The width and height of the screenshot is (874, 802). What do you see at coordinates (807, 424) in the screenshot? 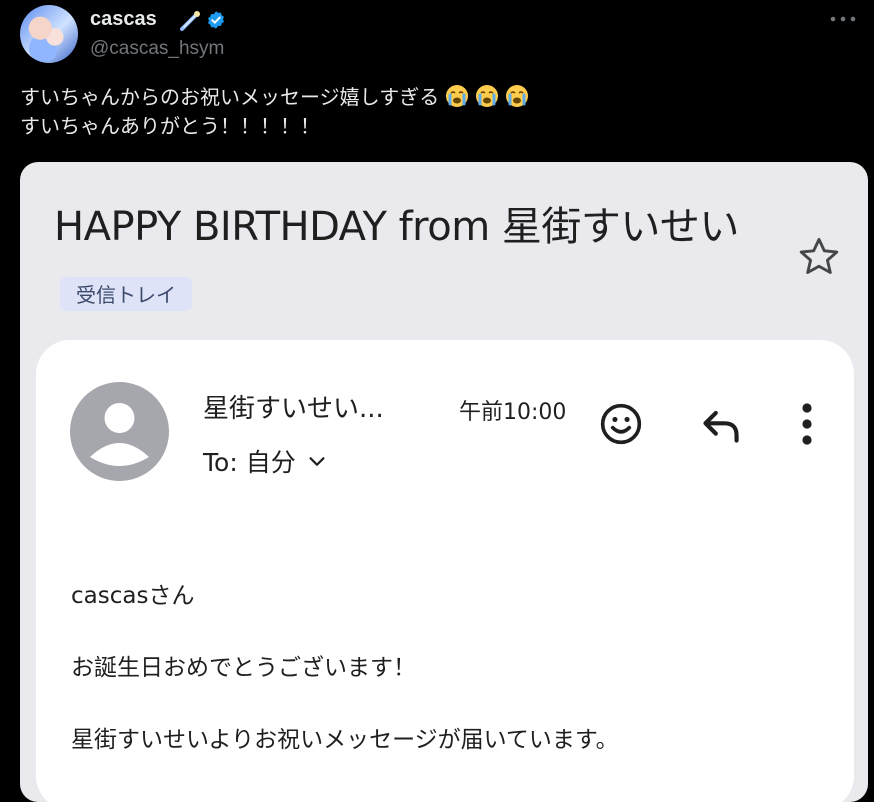
I see `more-vertical-icon` at bounding box center [807, 424].